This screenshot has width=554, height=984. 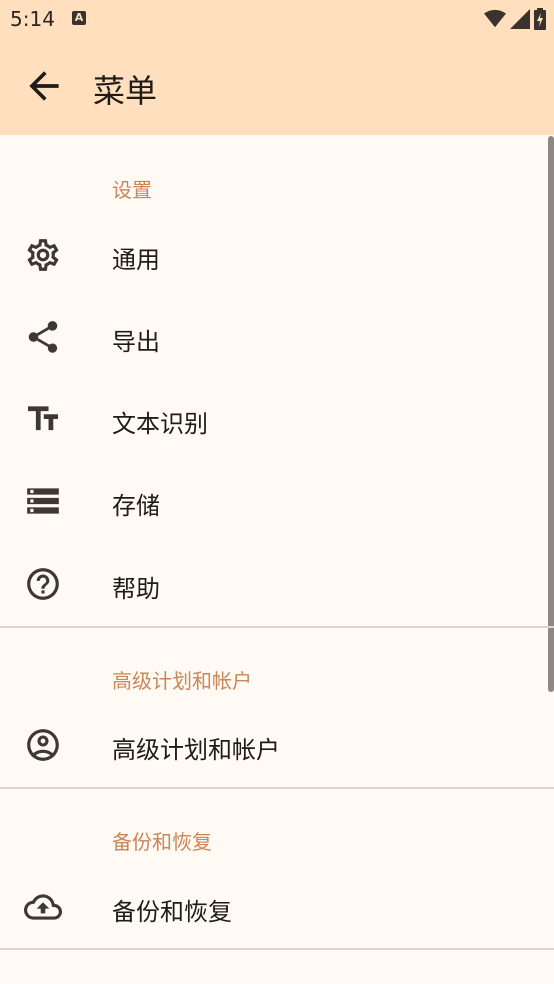 I want to click on menu-item-export: 导出, so click(x=277, y=337).